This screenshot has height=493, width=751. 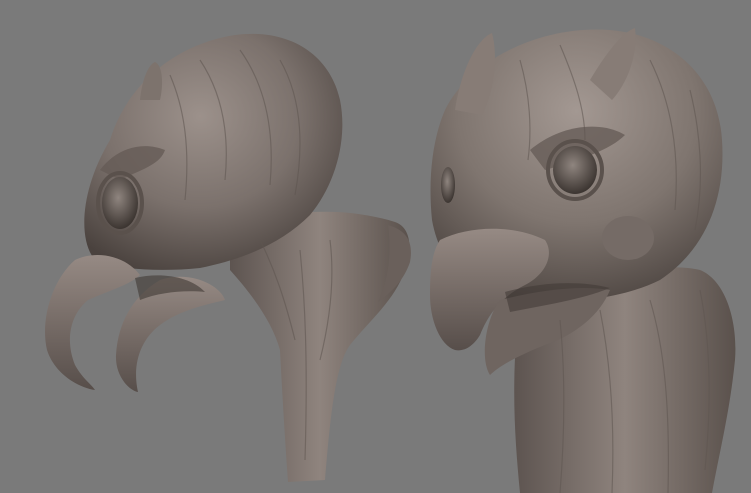 What do you see at coordinates (320, 346) in the screenshot?
I see `neck-left` at bounding box center [320, 346].